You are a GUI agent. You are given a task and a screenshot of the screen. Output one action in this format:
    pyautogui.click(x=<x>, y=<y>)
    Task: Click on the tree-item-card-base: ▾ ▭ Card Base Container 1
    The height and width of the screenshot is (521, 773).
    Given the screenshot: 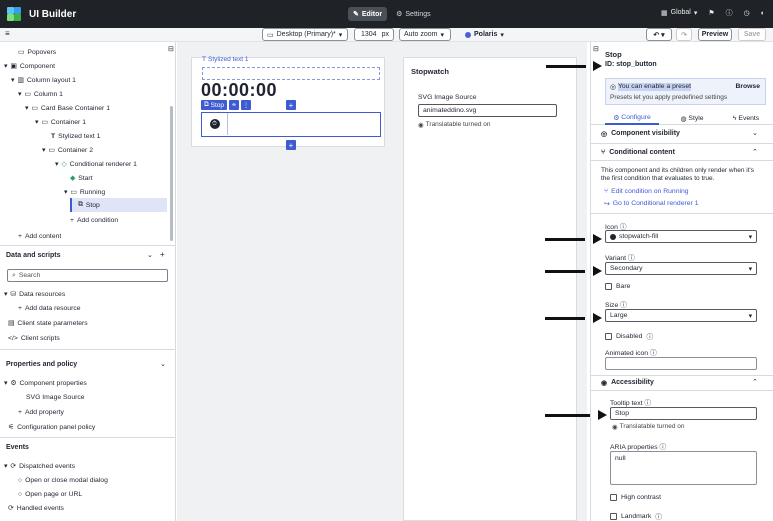 What is the action you would take?
    pyautogui.click(x=67, y=108)
    